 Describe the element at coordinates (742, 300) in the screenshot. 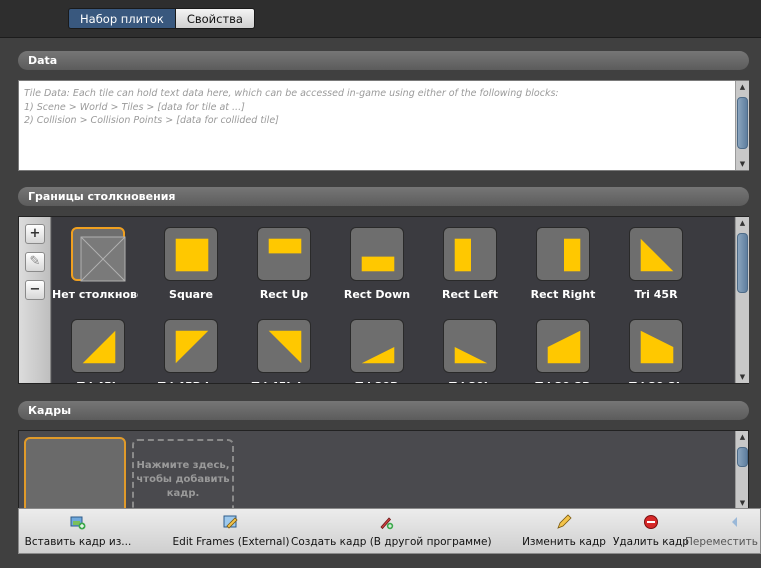

I see `collision-scrollbar: ▲ ▼` at that location.